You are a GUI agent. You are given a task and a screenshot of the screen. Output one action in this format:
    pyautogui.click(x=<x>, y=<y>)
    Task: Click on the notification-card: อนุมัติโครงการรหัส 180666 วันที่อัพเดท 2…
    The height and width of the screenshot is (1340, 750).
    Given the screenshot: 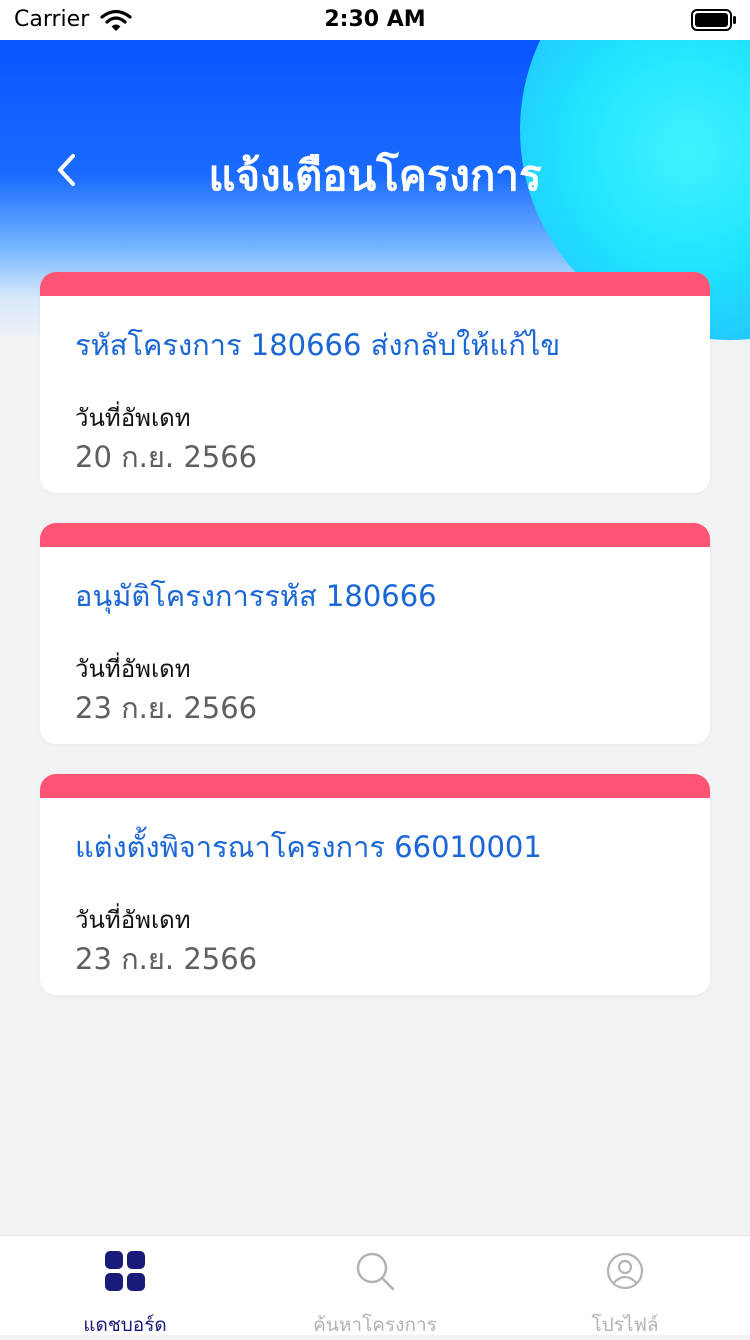 What is the action you would take?
    pyautogui.click(x=375, y=633)
    